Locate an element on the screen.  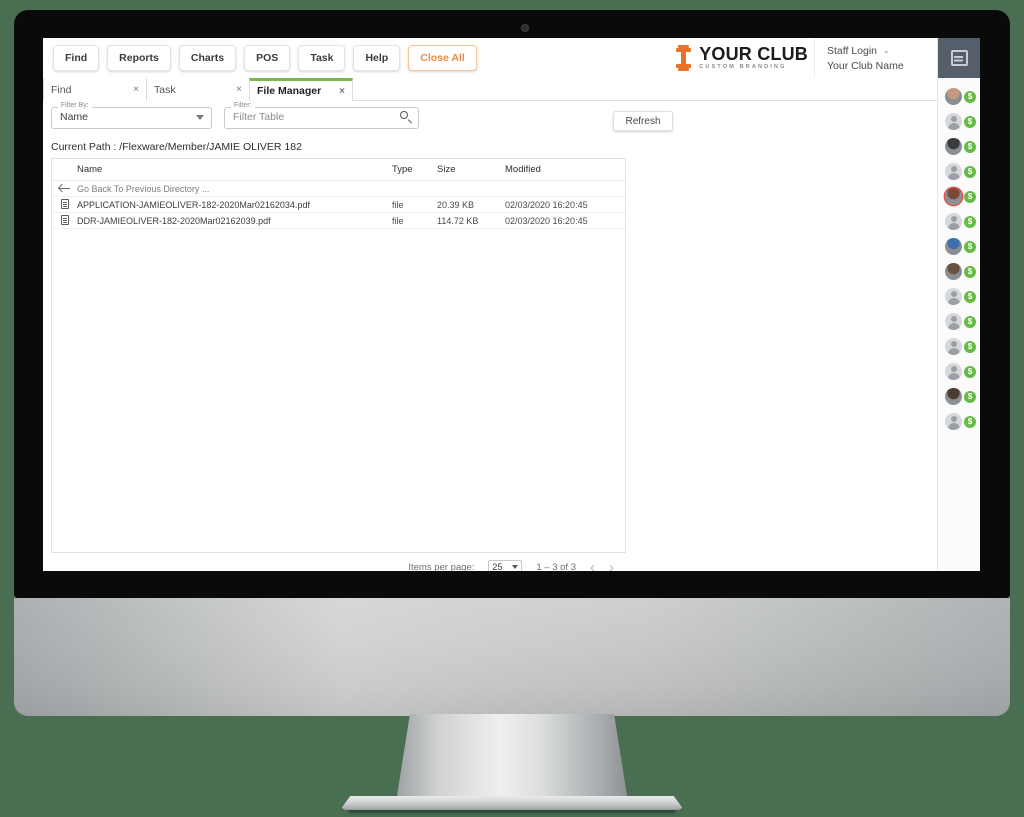
tab-label: File Manager is located at coordinates (289, 91).